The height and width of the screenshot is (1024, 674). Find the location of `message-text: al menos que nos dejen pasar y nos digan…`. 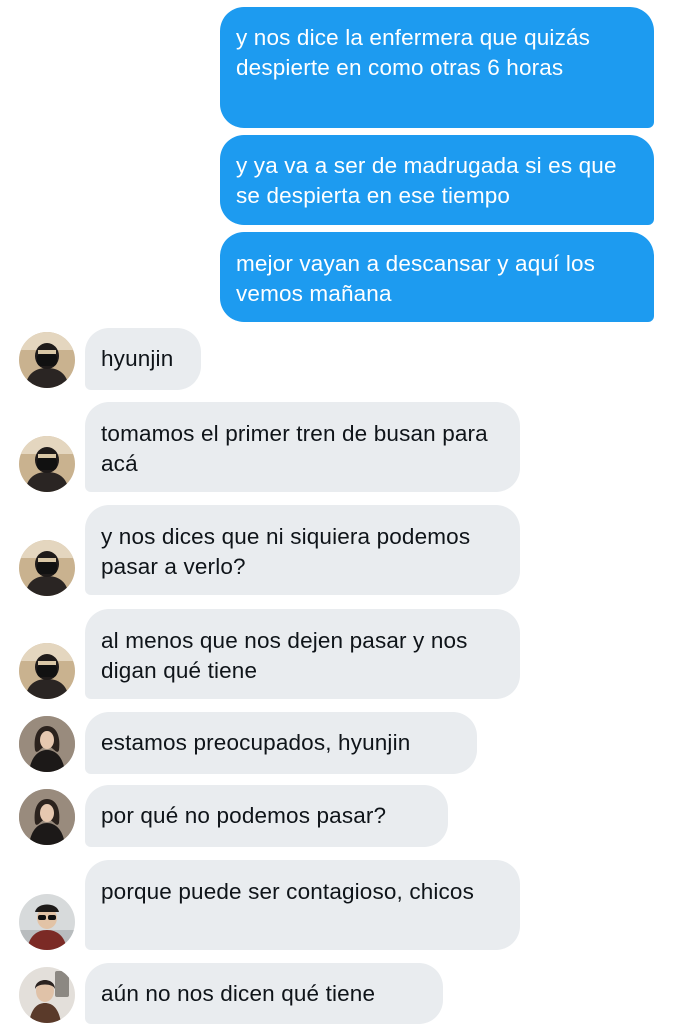

message-text: al menos que nos dejen pasar y nos digan… is located at coordinates (284, 655).